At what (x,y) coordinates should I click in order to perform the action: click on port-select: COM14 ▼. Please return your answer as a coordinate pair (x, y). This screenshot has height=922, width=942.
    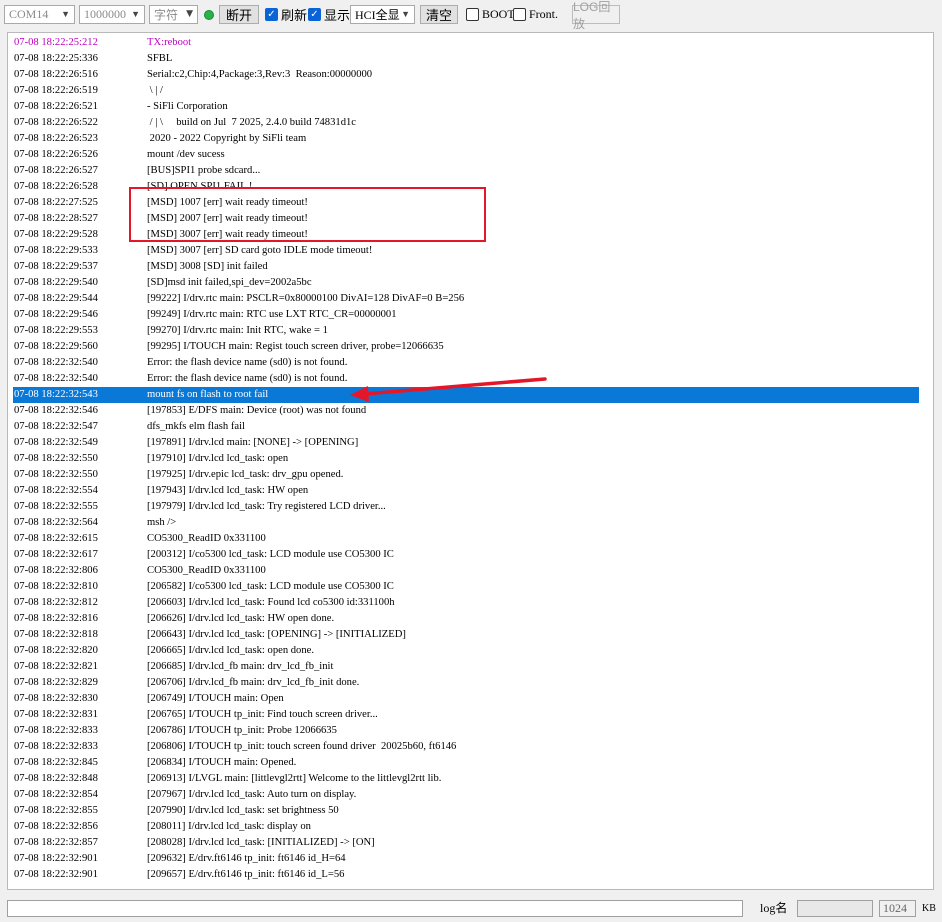
    Looking at the image, I should click on (39, 14).